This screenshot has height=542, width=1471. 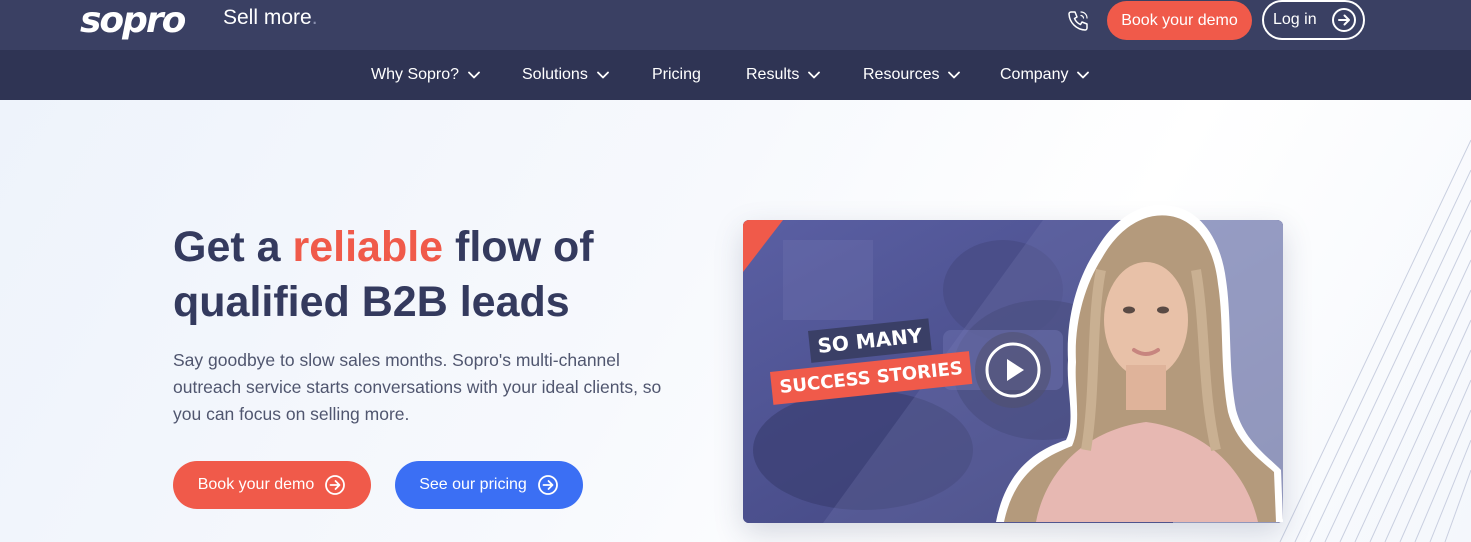 I want to click on see-pricing-button: See our pricing, so click(x=489, y=485).